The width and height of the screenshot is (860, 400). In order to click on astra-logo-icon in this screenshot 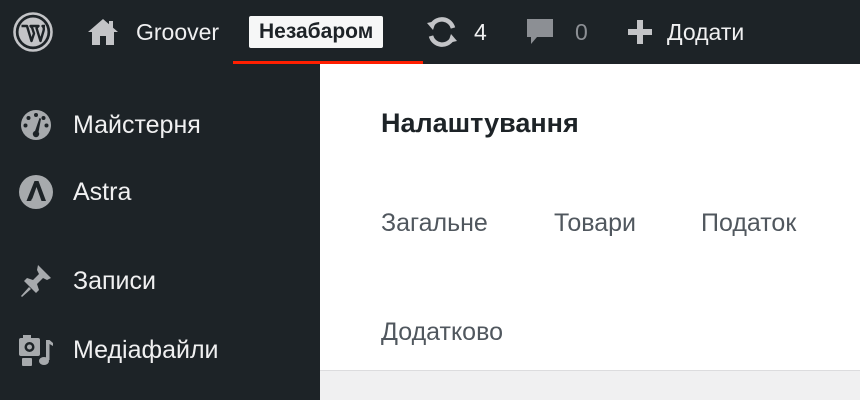, I will do `click(36, 192)`.